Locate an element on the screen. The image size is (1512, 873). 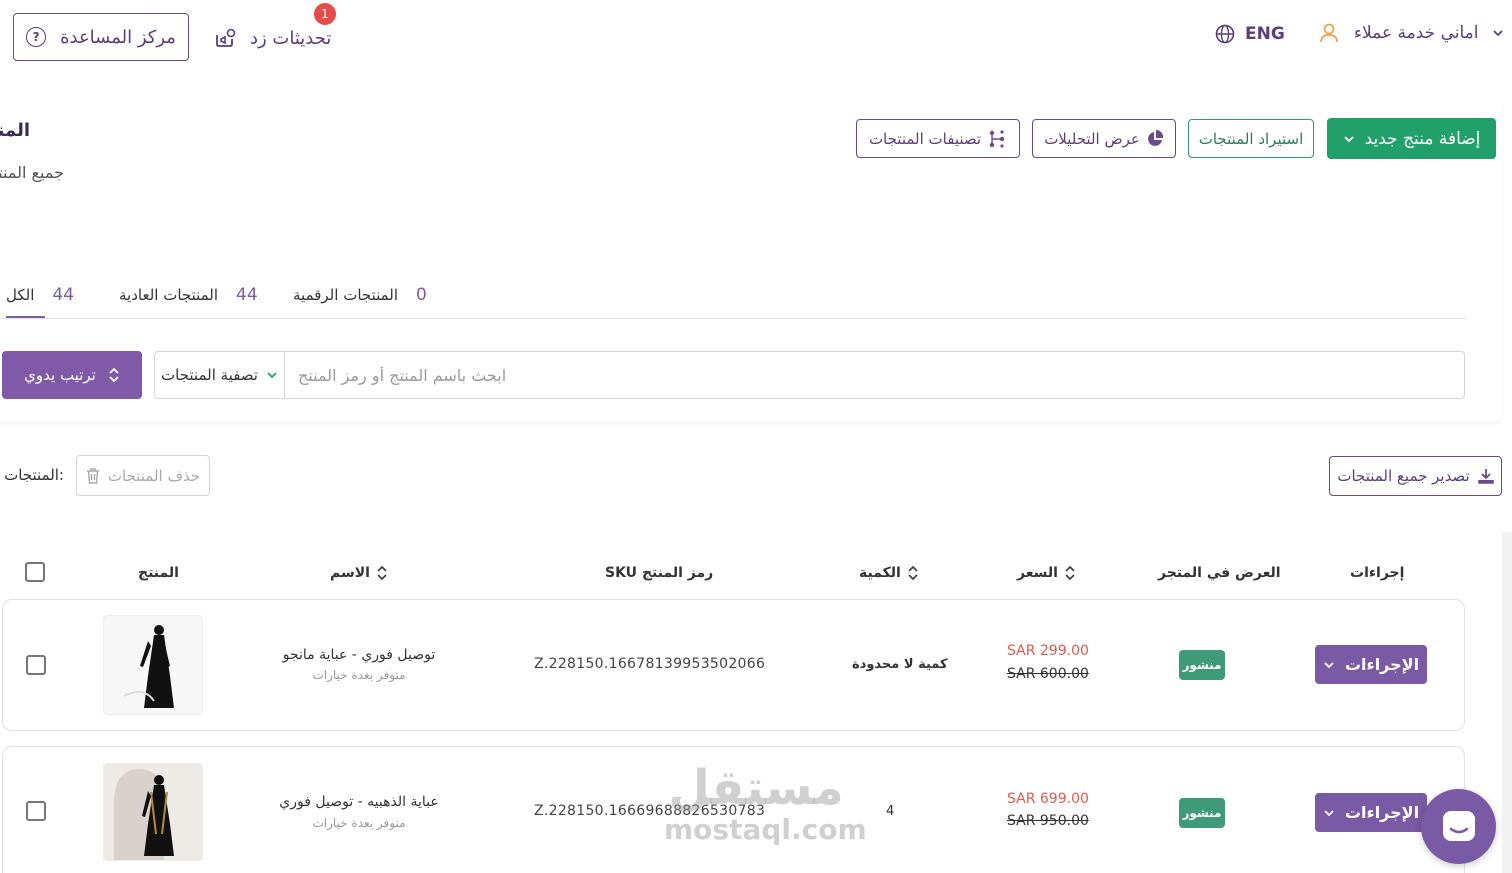
watermark: مستقل mostaql.com is located at coordinates (765, 803).